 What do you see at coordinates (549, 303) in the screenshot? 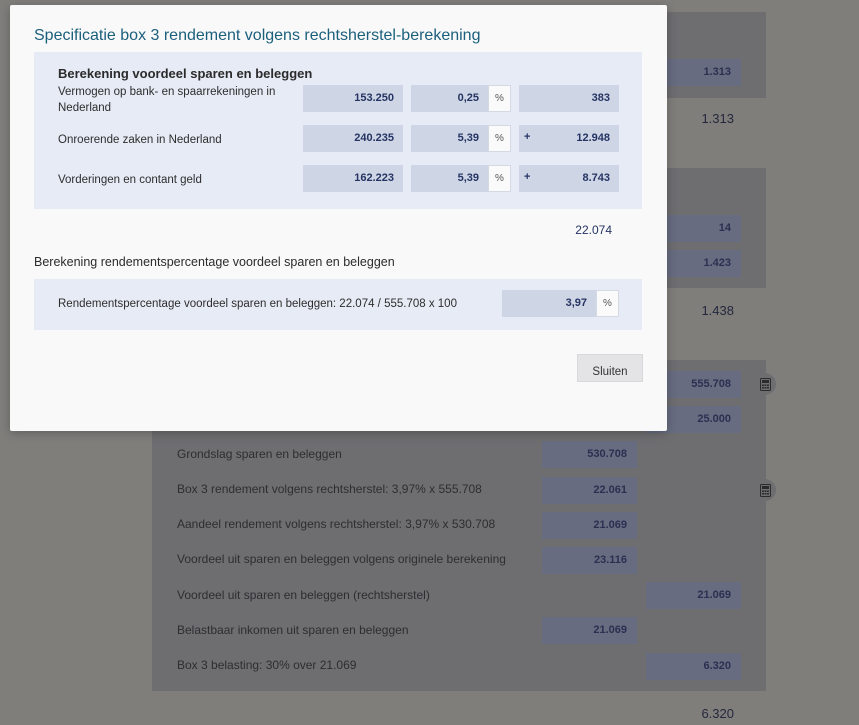
I see `return-percentage-field: 3,97` at bounding box center [549, 303].